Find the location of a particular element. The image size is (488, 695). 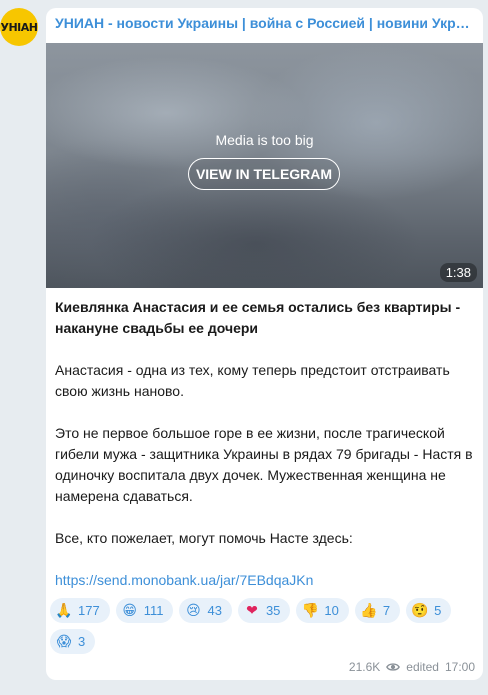

reaction-count: 111 is located at coordinates (153, 610).